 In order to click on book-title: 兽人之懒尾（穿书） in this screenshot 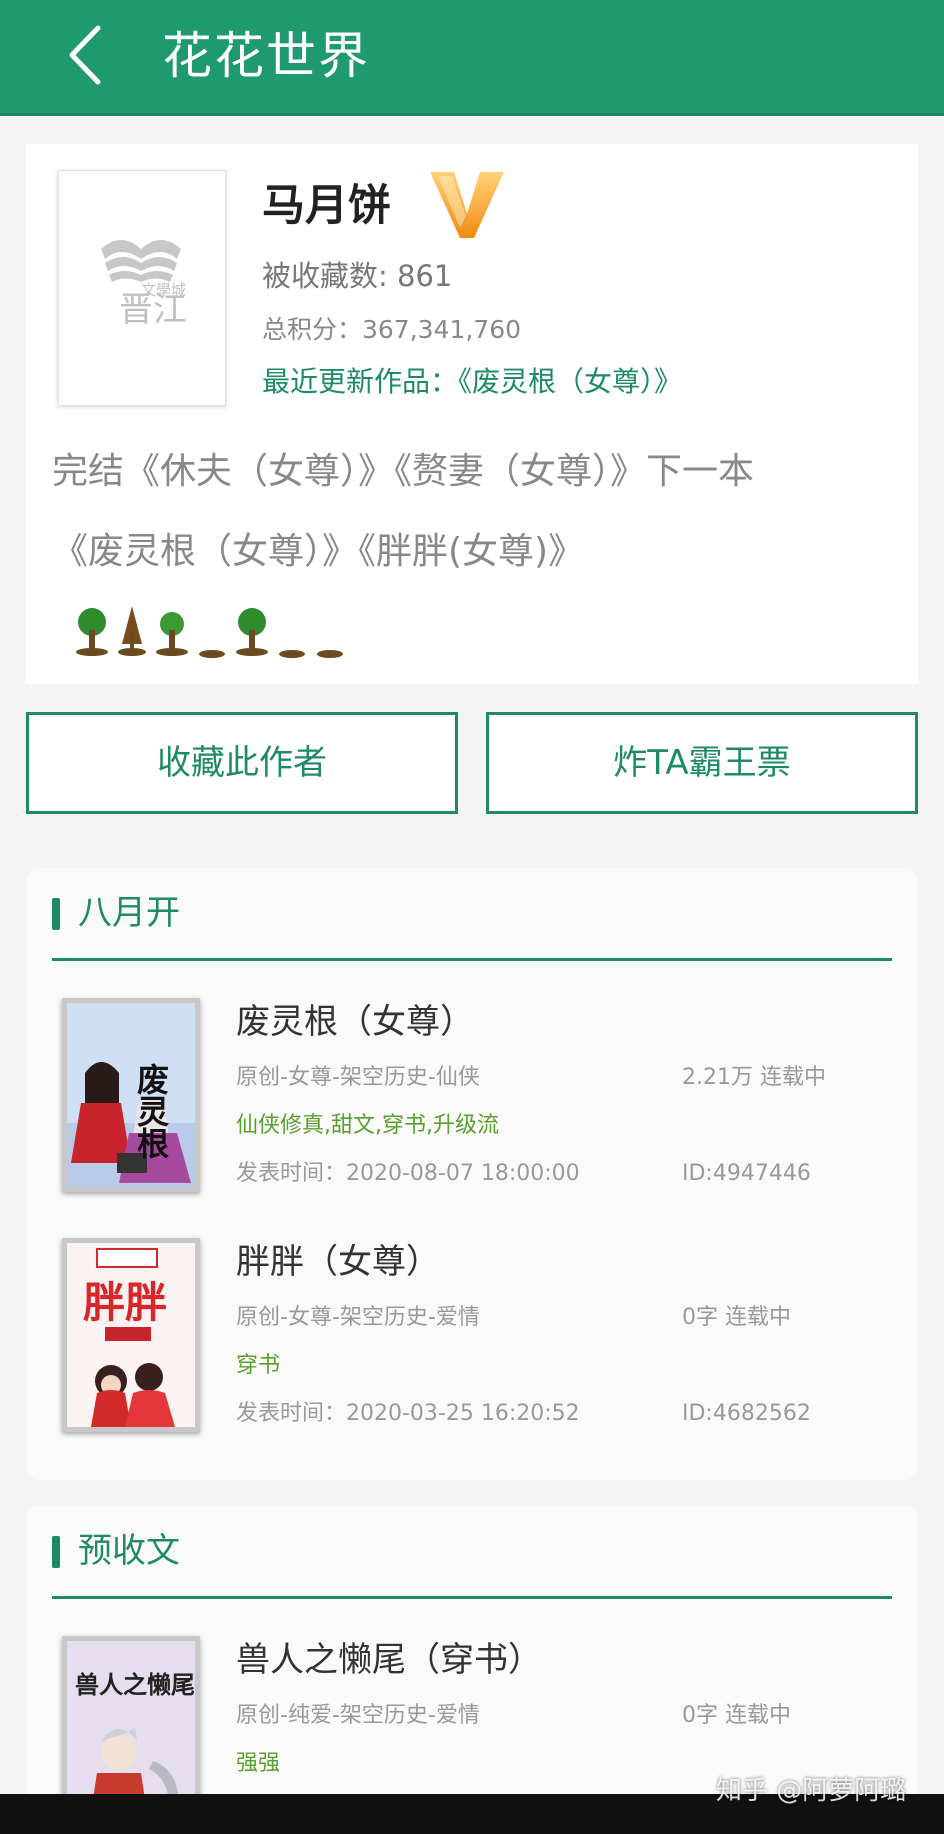, I will do `click(389, 1660)`.